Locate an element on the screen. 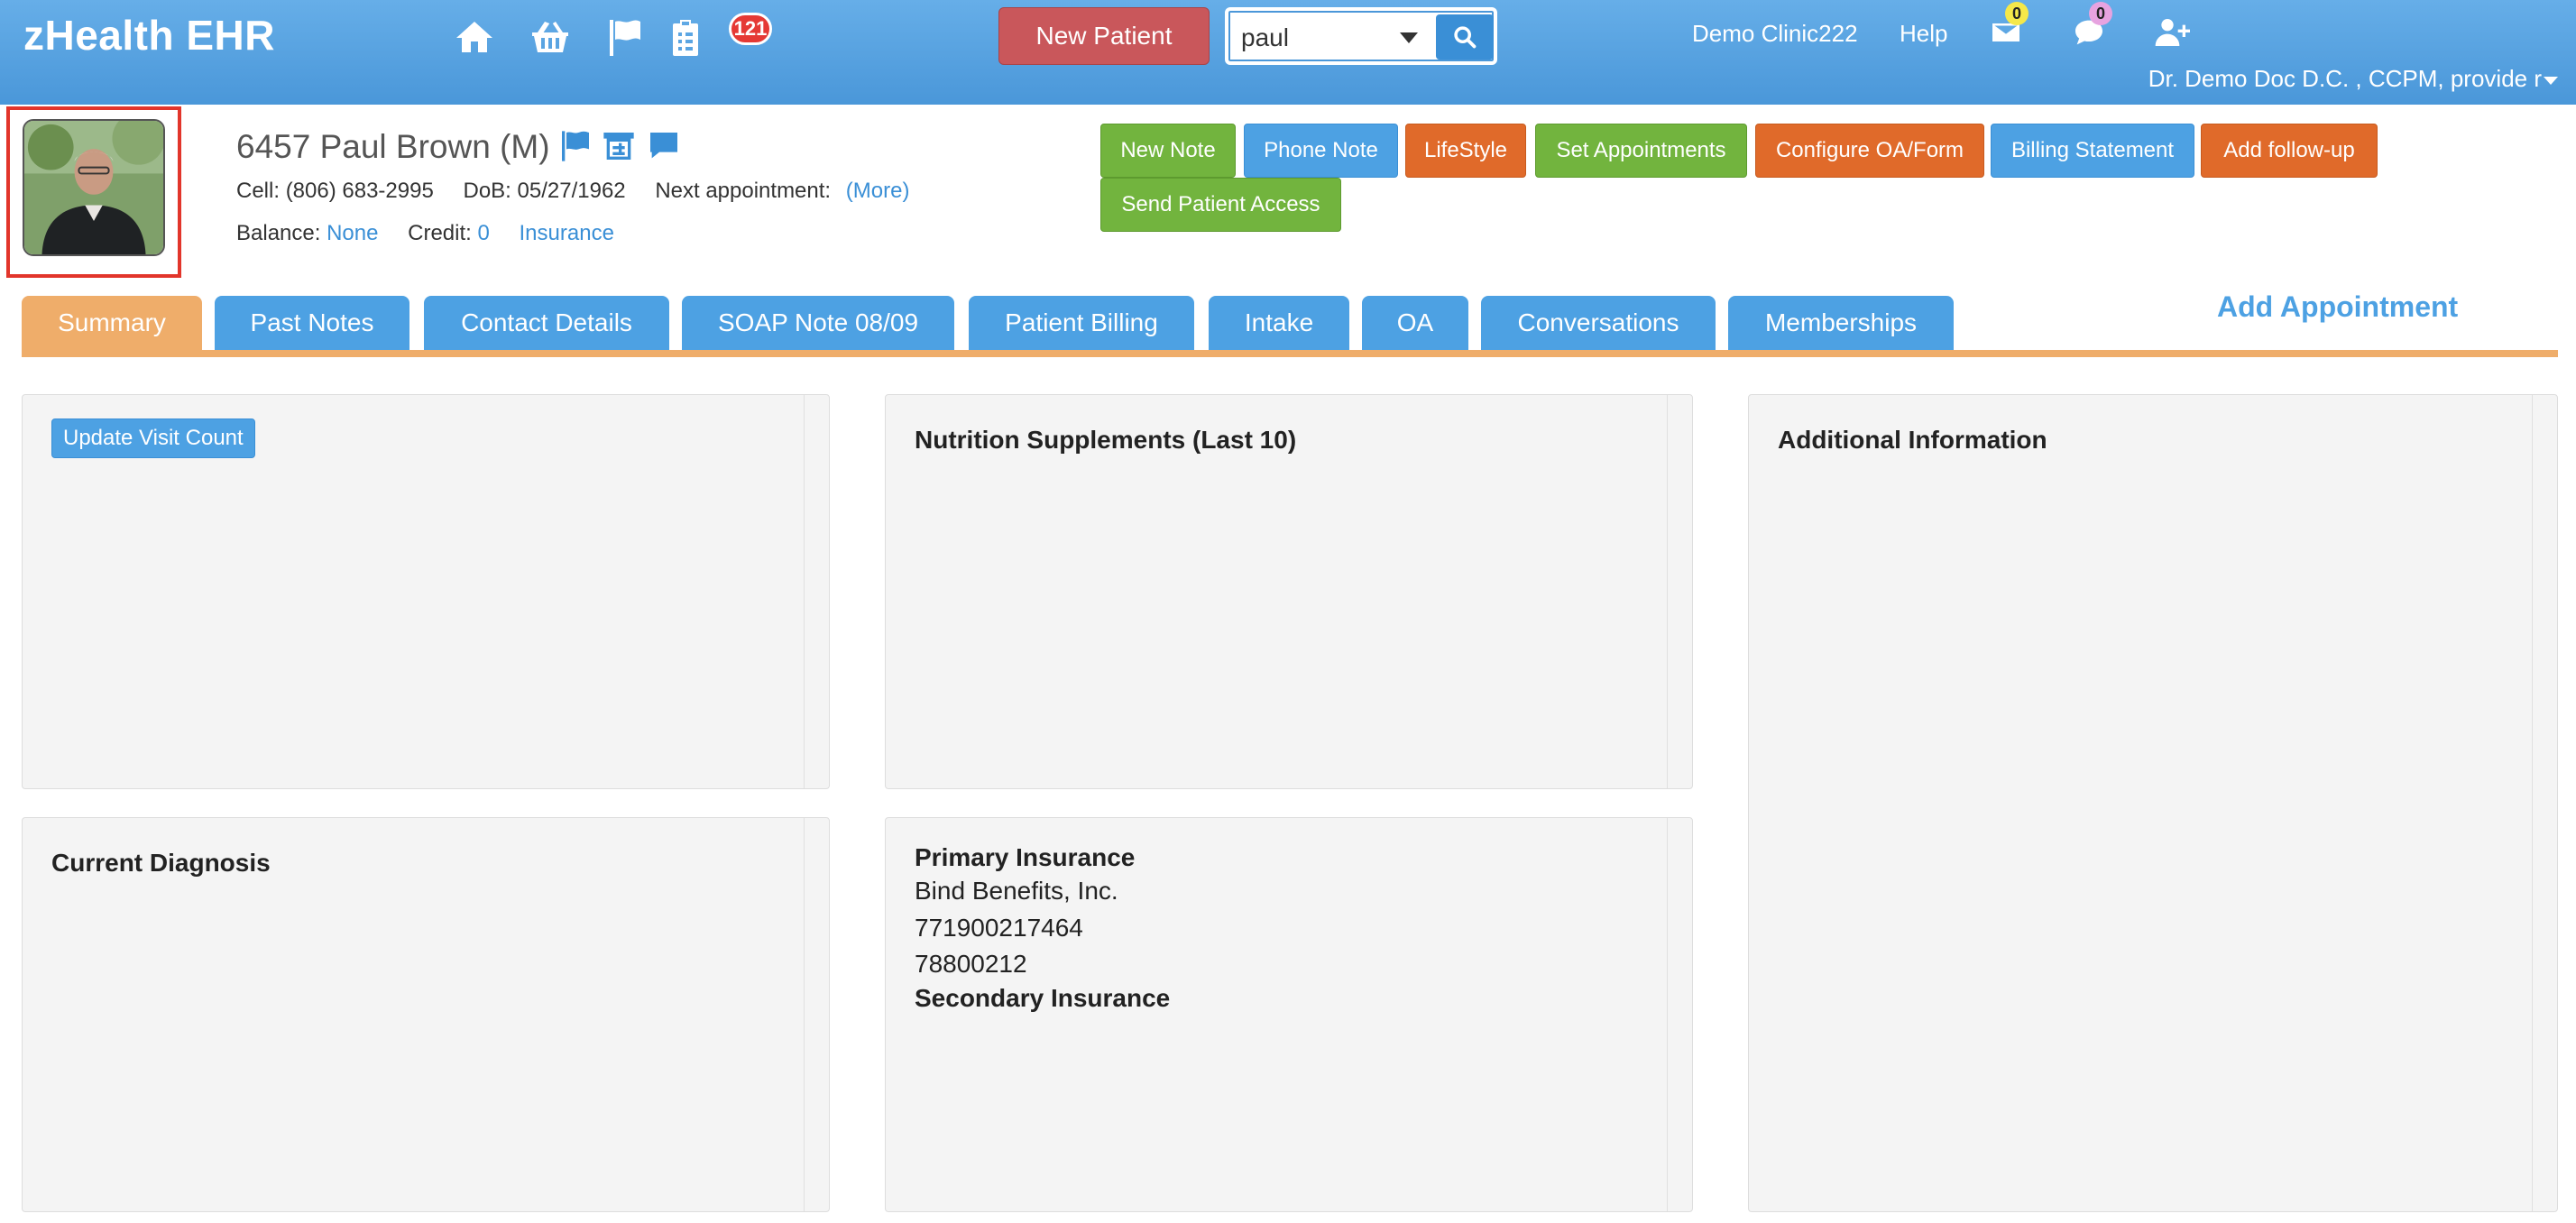 The image size is (2576, 1223). phone-note-button: Phone Note is located at coordinates (1321, 151).